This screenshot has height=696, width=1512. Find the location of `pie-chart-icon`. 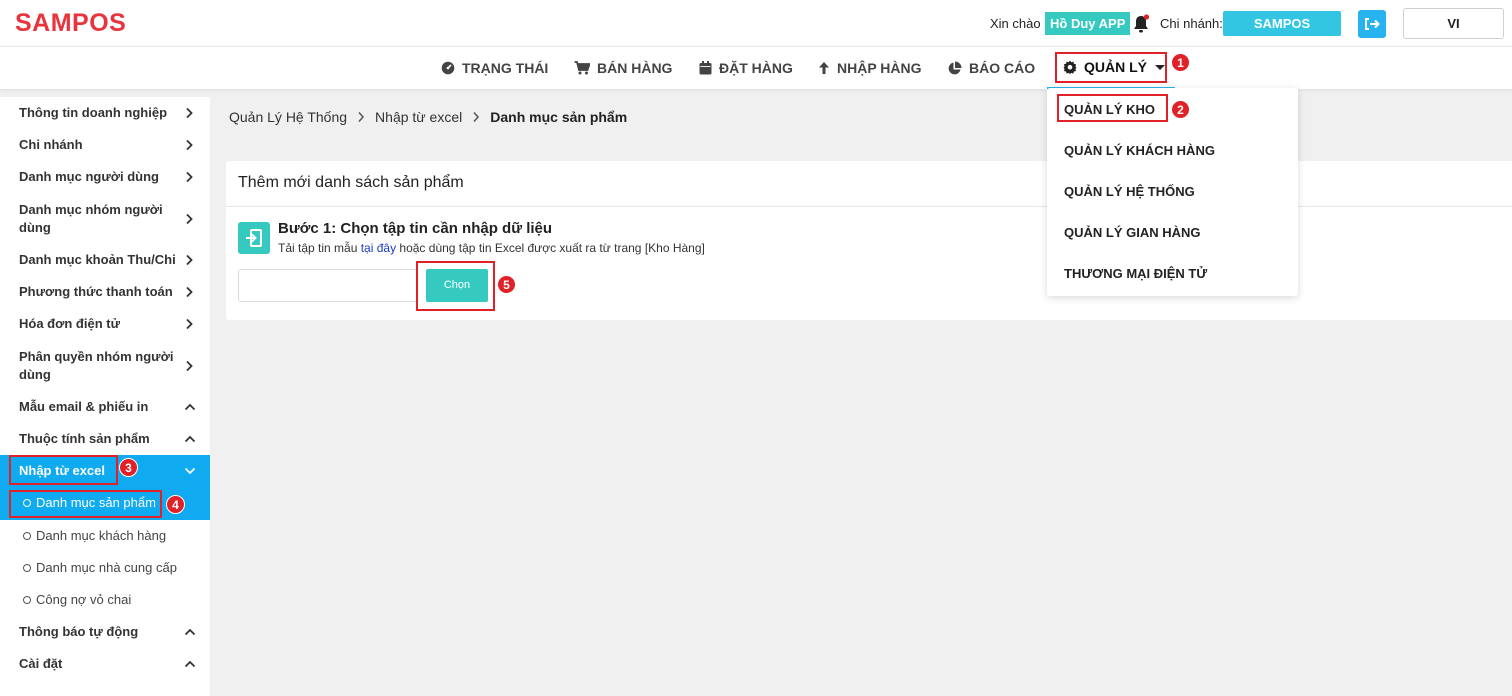

pie-chart-icon is located at coordinates (955, 67).